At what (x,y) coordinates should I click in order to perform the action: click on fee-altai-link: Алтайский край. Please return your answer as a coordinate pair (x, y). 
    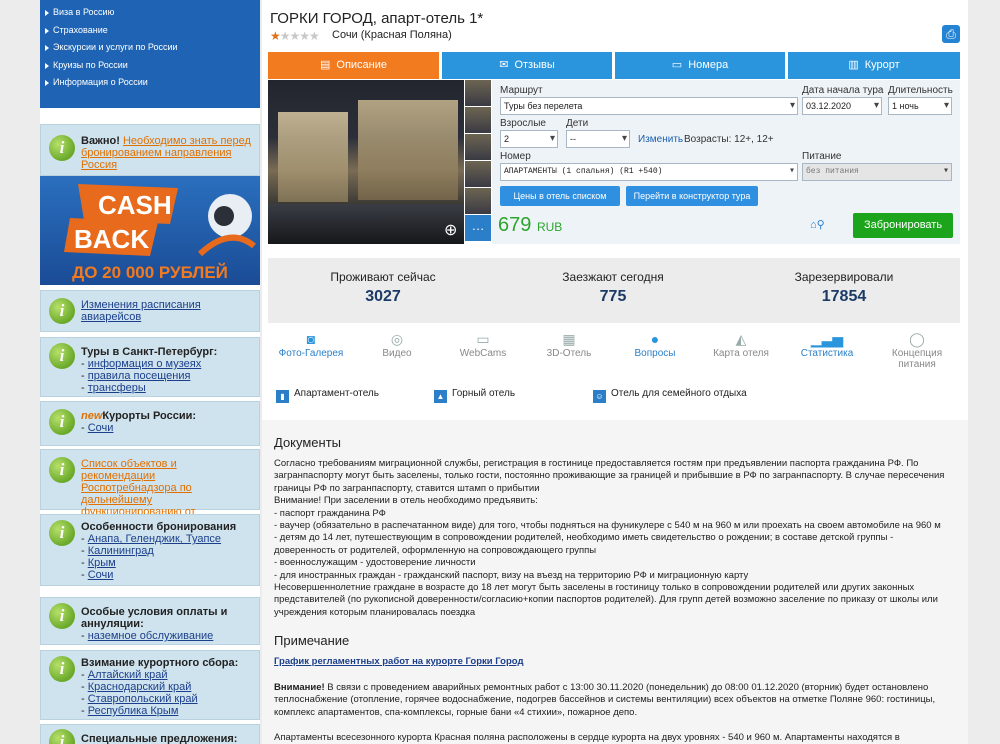
    Looking at the image, I should click on (128, 675).